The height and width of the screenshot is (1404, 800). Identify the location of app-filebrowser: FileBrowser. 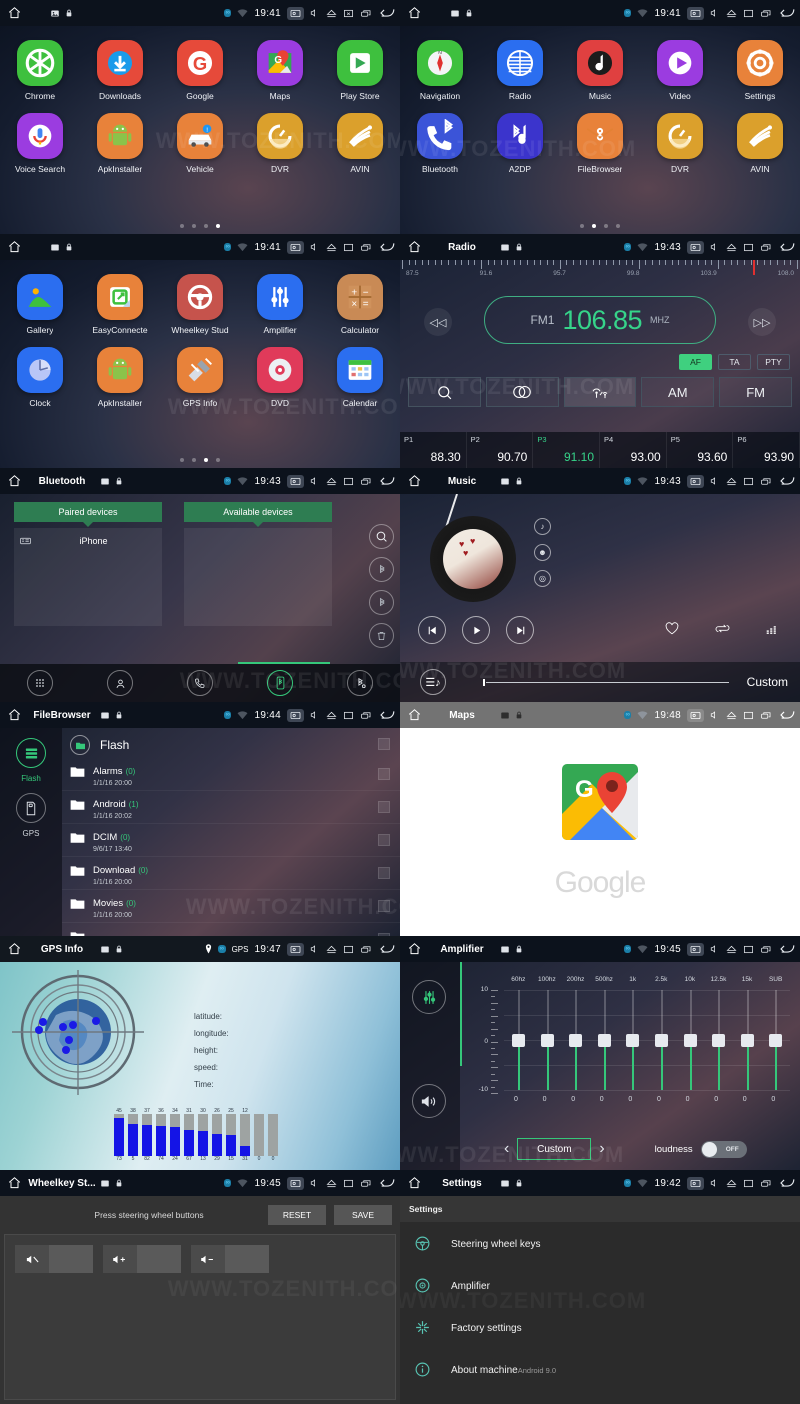
(600, 143).